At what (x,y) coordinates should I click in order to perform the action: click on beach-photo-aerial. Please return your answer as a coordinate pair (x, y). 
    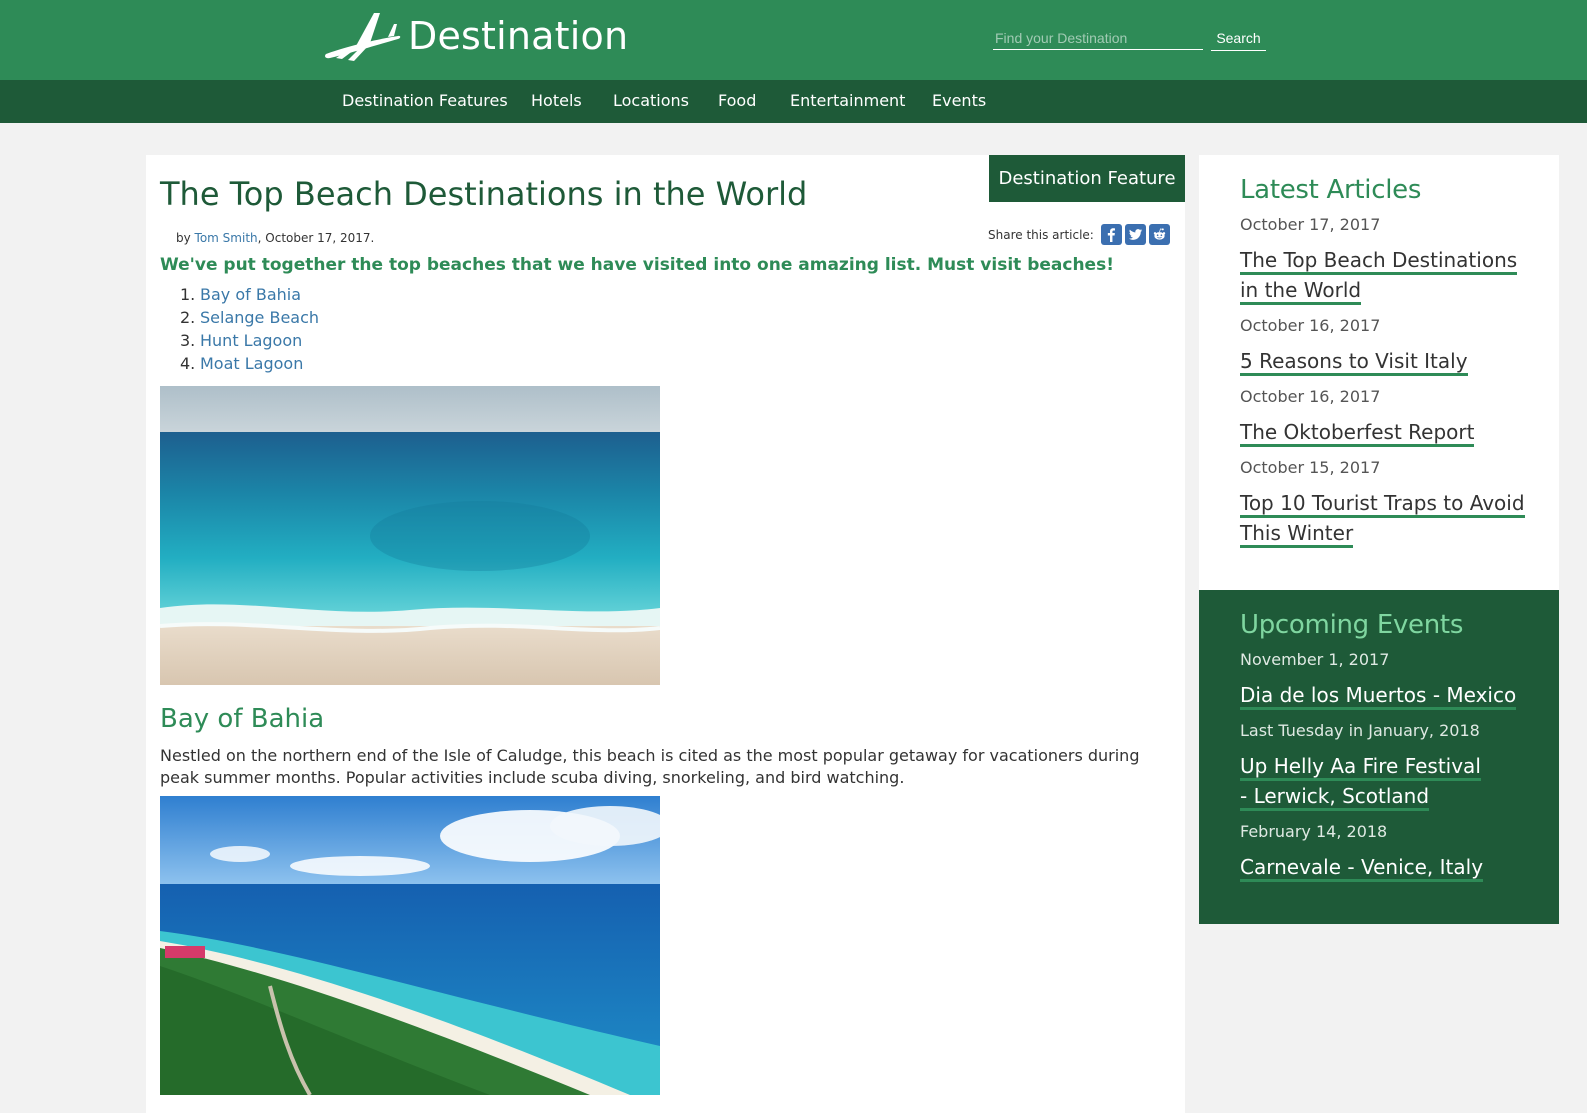
    Looking at the image, I should click on (410, 945).